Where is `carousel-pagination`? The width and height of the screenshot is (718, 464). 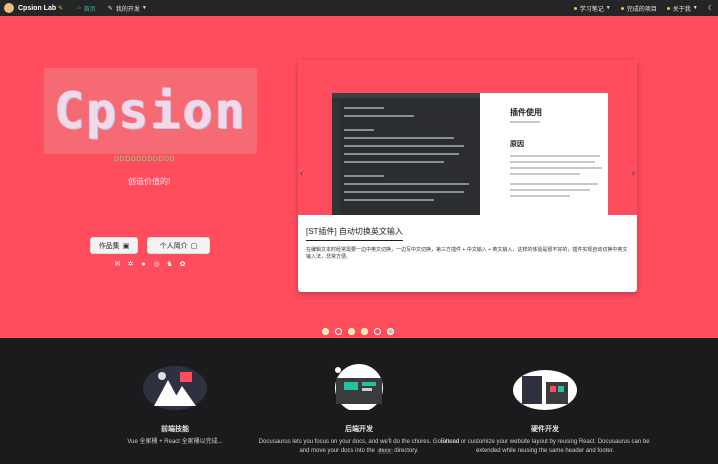
carousel-pagination is located at coordinates (361, 331).